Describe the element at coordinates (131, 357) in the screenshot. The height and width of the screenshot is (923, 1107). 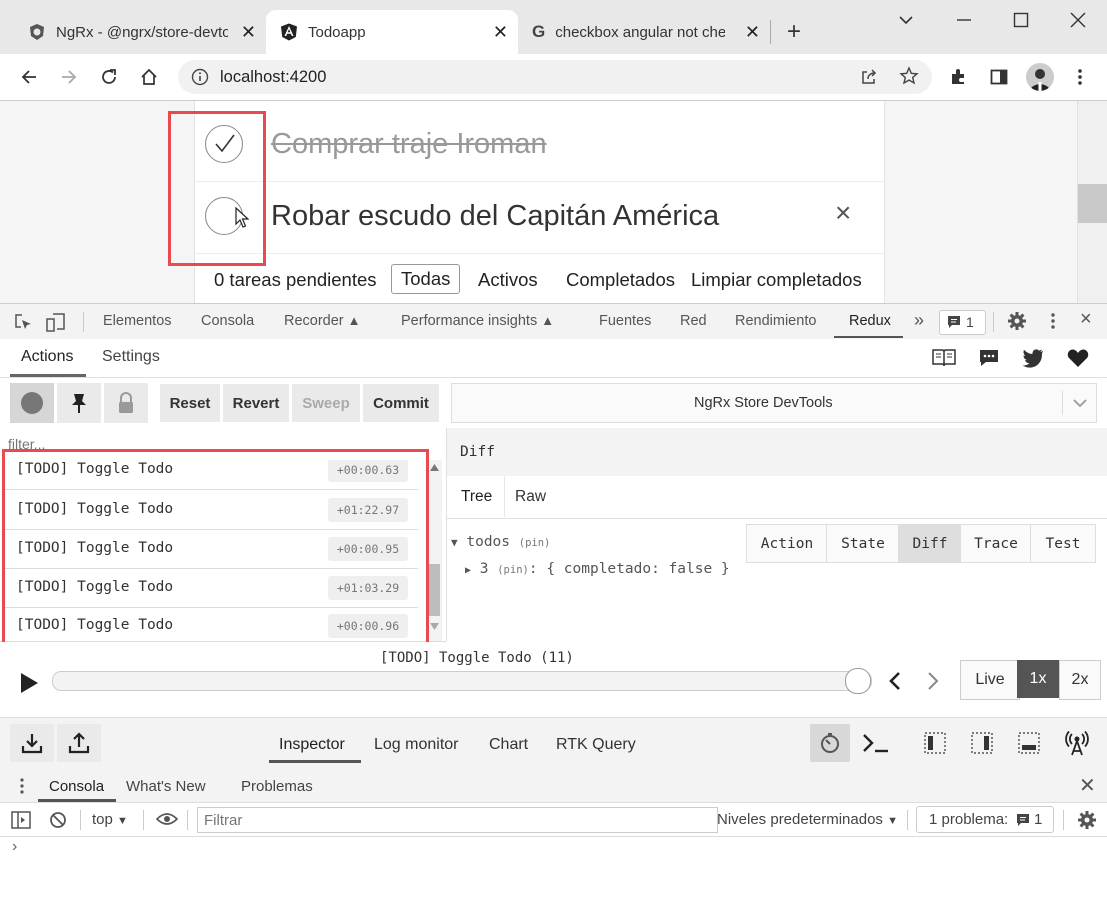
I see `subtab-settings: Settings` at that location.